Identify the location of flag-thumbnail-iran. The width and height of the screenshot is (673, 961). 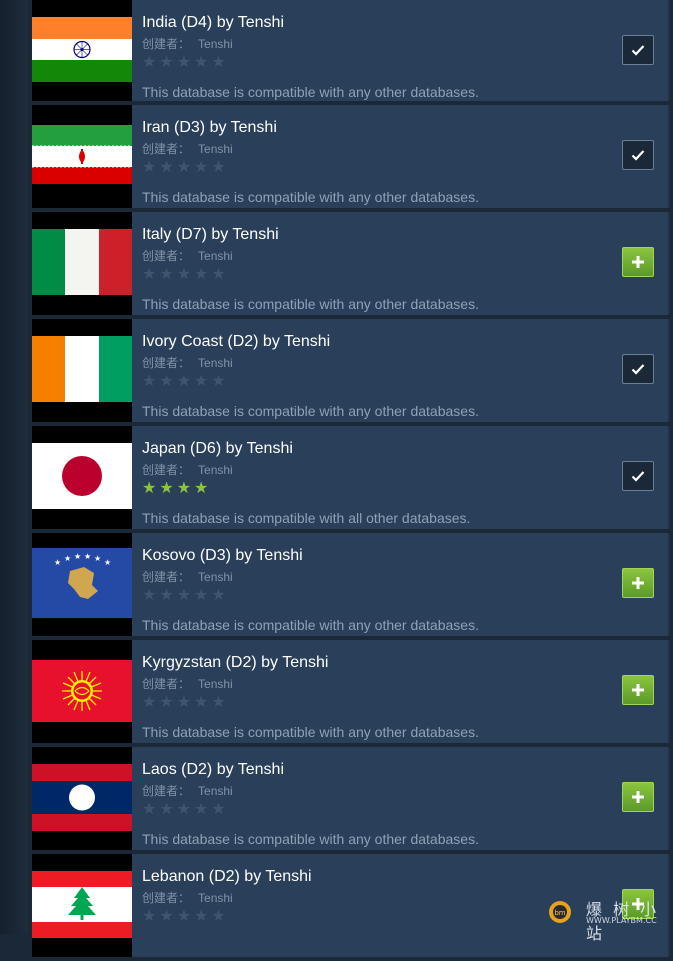
(82, 156).